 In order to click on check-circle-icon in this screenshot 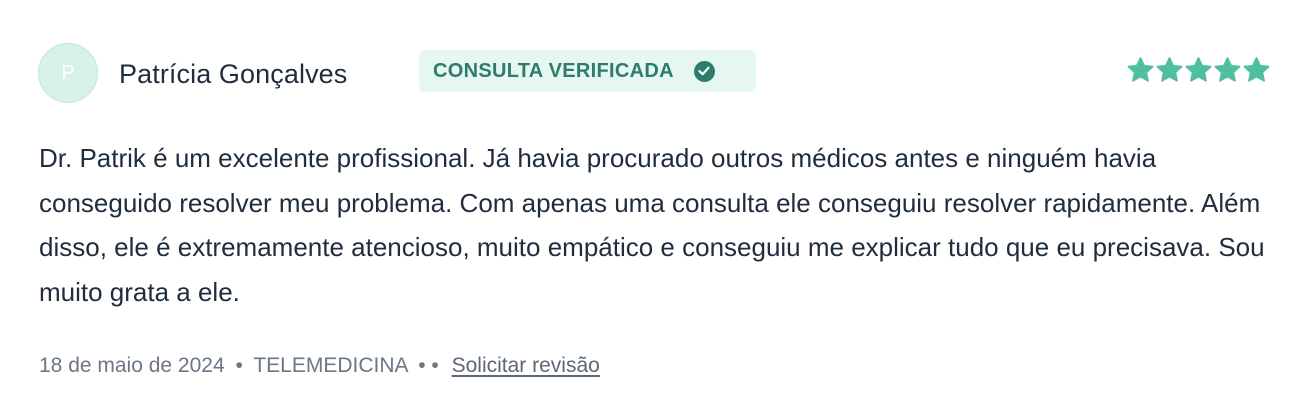, I will do `click(704, 71)`.